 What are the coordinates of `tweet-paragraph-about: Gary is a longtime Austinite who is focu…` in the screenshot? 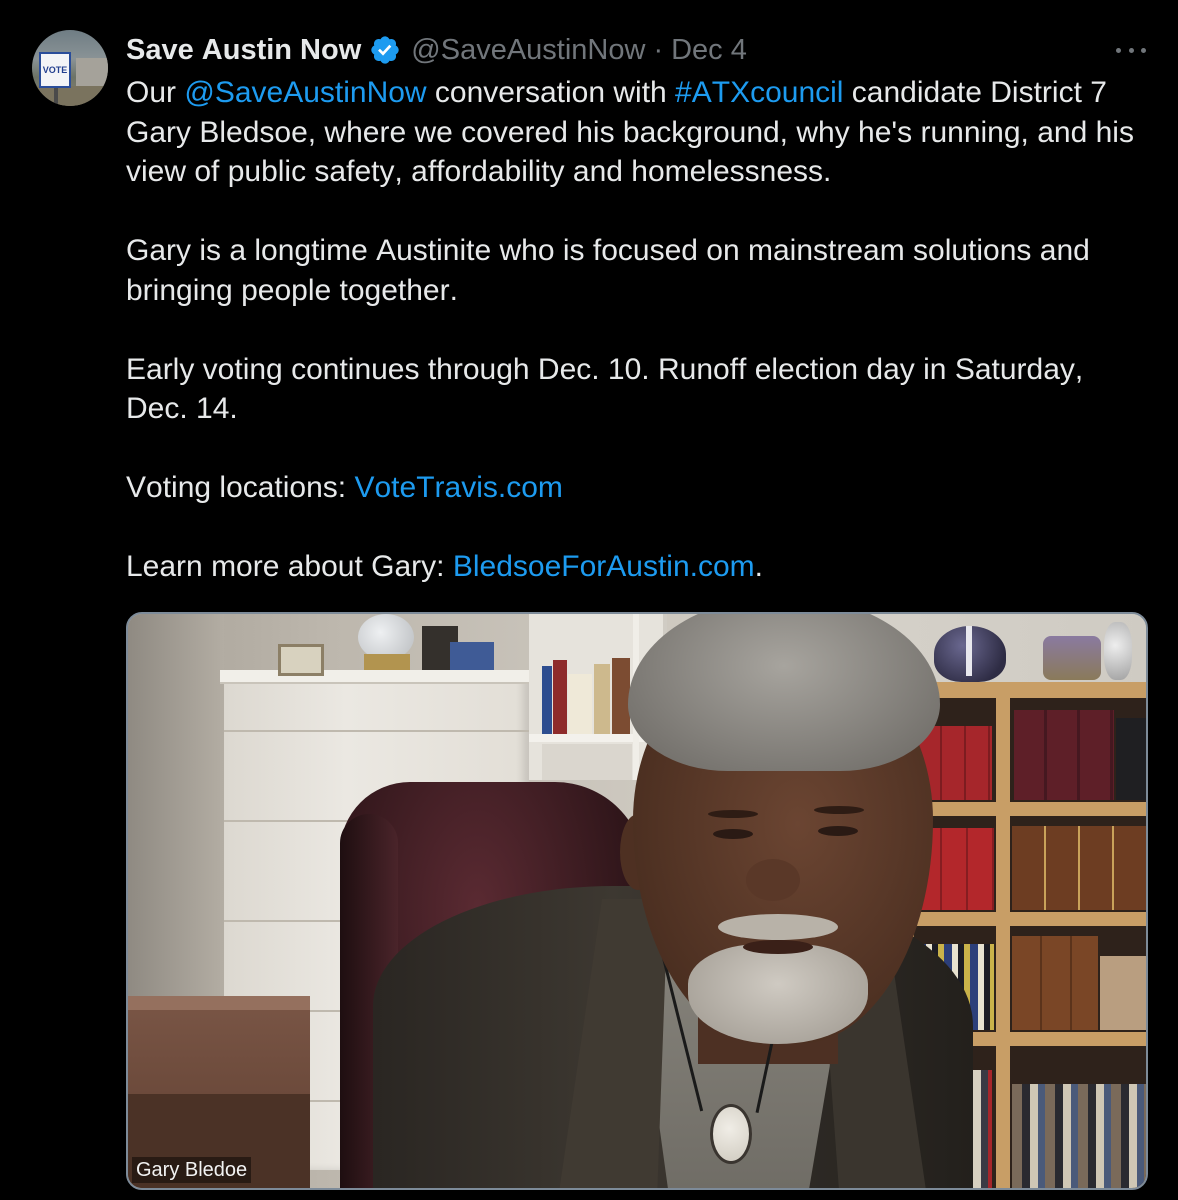 It's located at (608, 270).